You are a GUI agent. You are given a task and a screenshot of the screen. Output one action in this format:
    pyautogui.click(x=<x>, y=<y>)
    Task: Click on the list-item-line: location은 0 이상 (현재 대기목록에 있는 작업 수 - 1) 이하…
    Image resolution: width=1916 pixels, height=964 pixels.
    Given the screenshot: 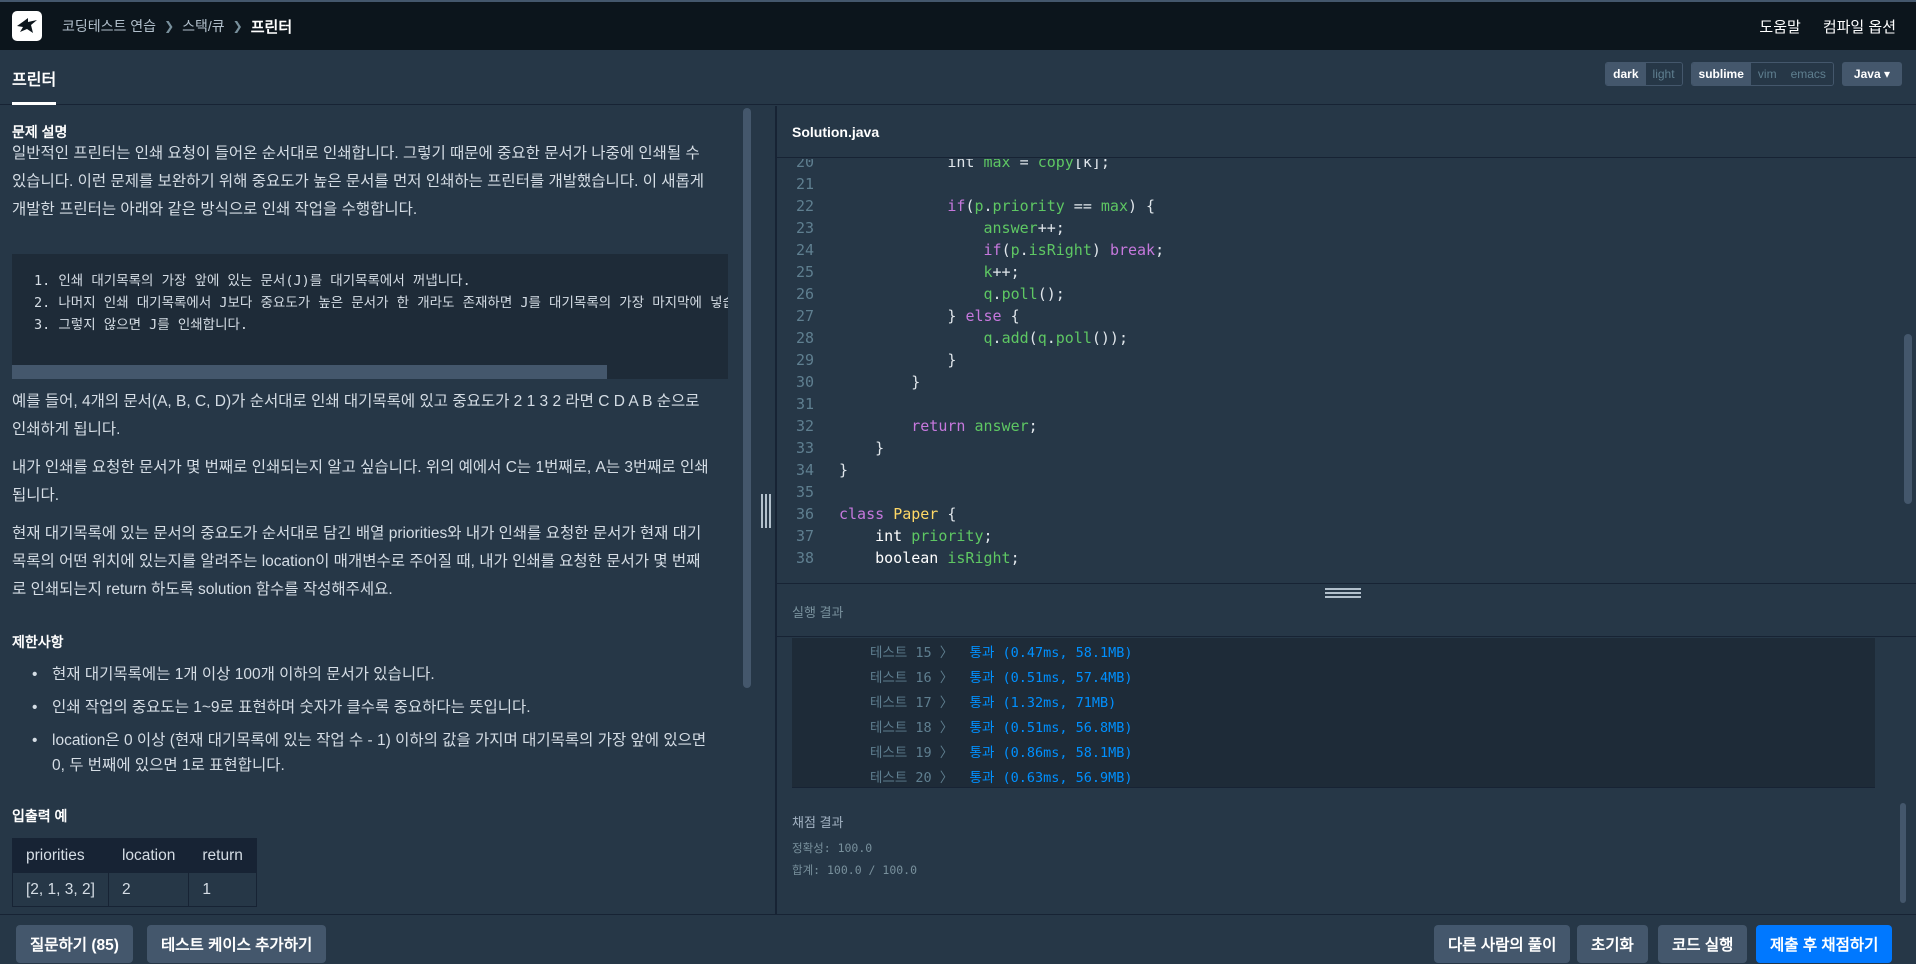 What is the action you would take?
    pyautogui.click(x=379, y=740)
    